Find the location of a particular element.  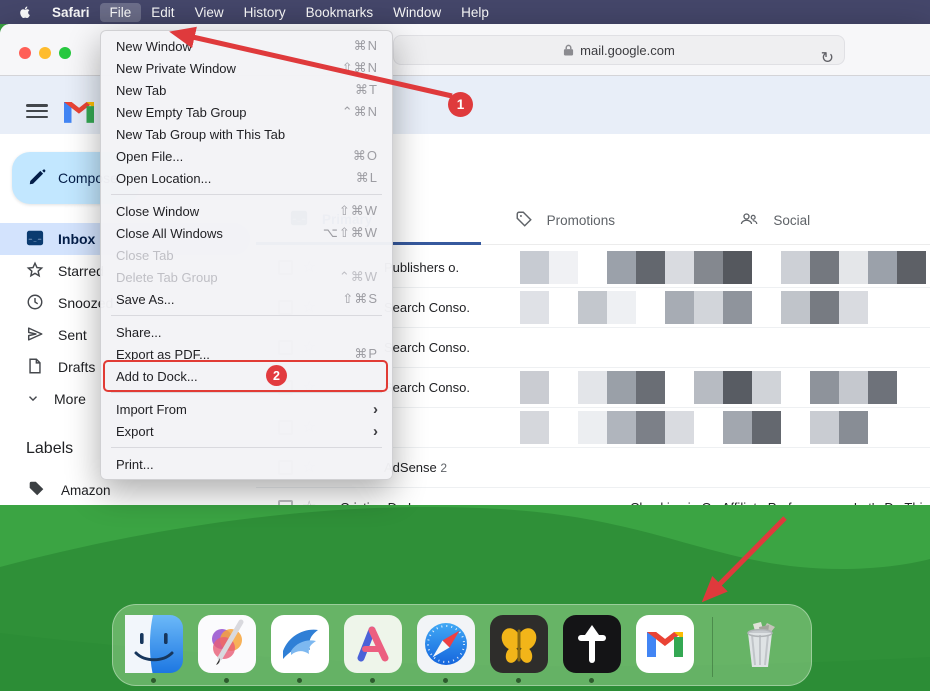

dock-icon-finder is located at coordinates (154, 650).